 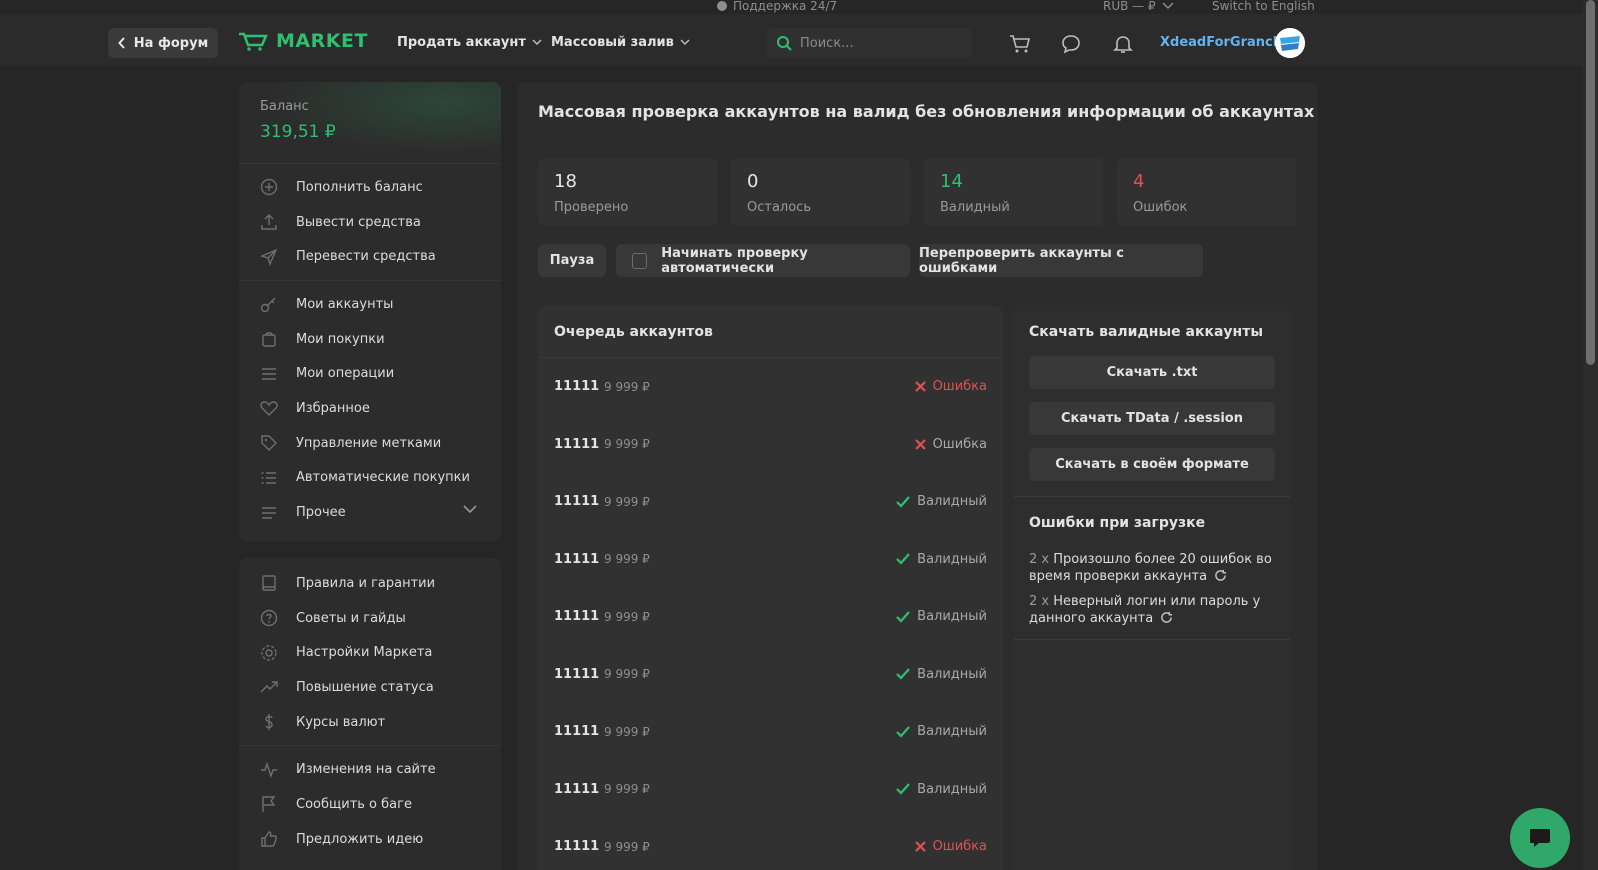 What do you see at coordinates (269, 653) in the screenshot?
I see `gear-icon` at bounding box center [269, 653].